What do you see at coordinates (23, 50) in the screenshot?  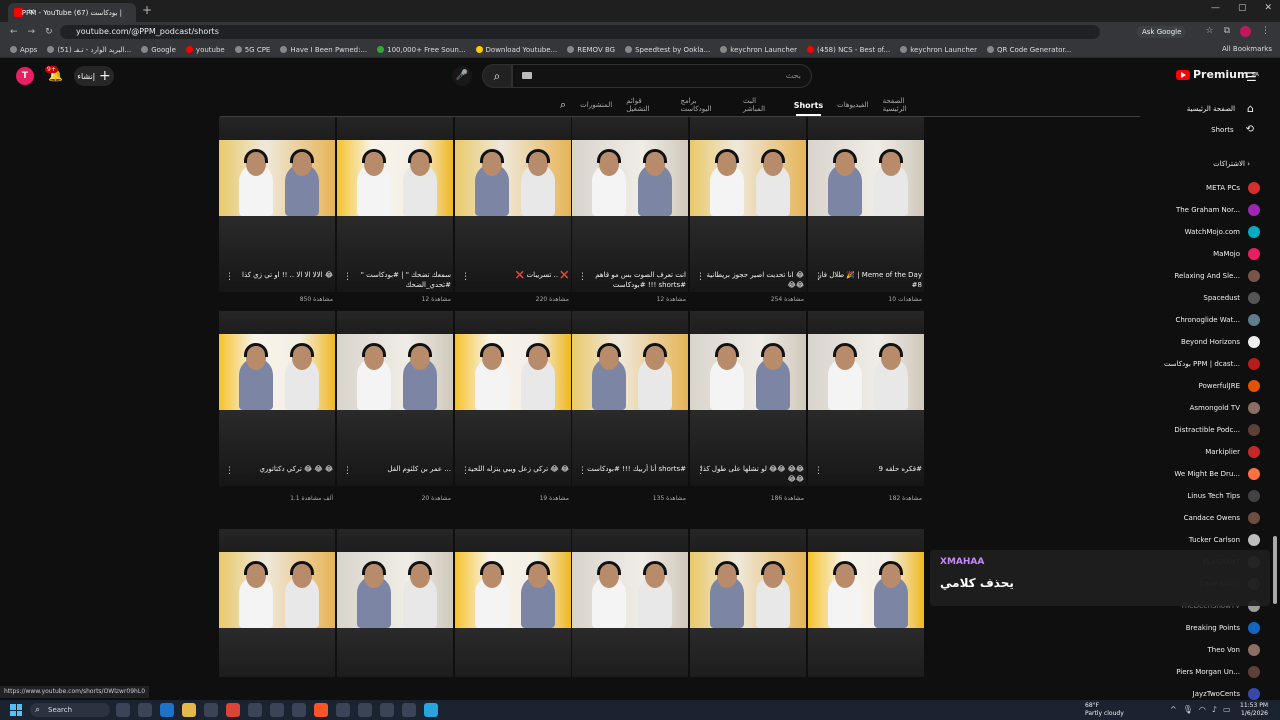 I see `bookmark-item: Apps` at bounding box center [23, 50].